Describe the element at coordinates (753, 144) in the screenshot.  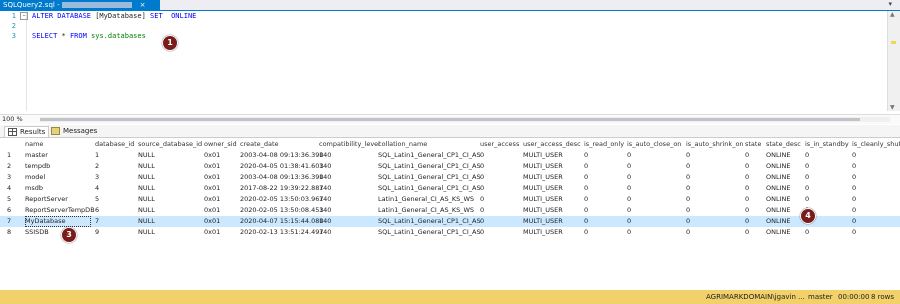
I see `column-header: state` at that location.